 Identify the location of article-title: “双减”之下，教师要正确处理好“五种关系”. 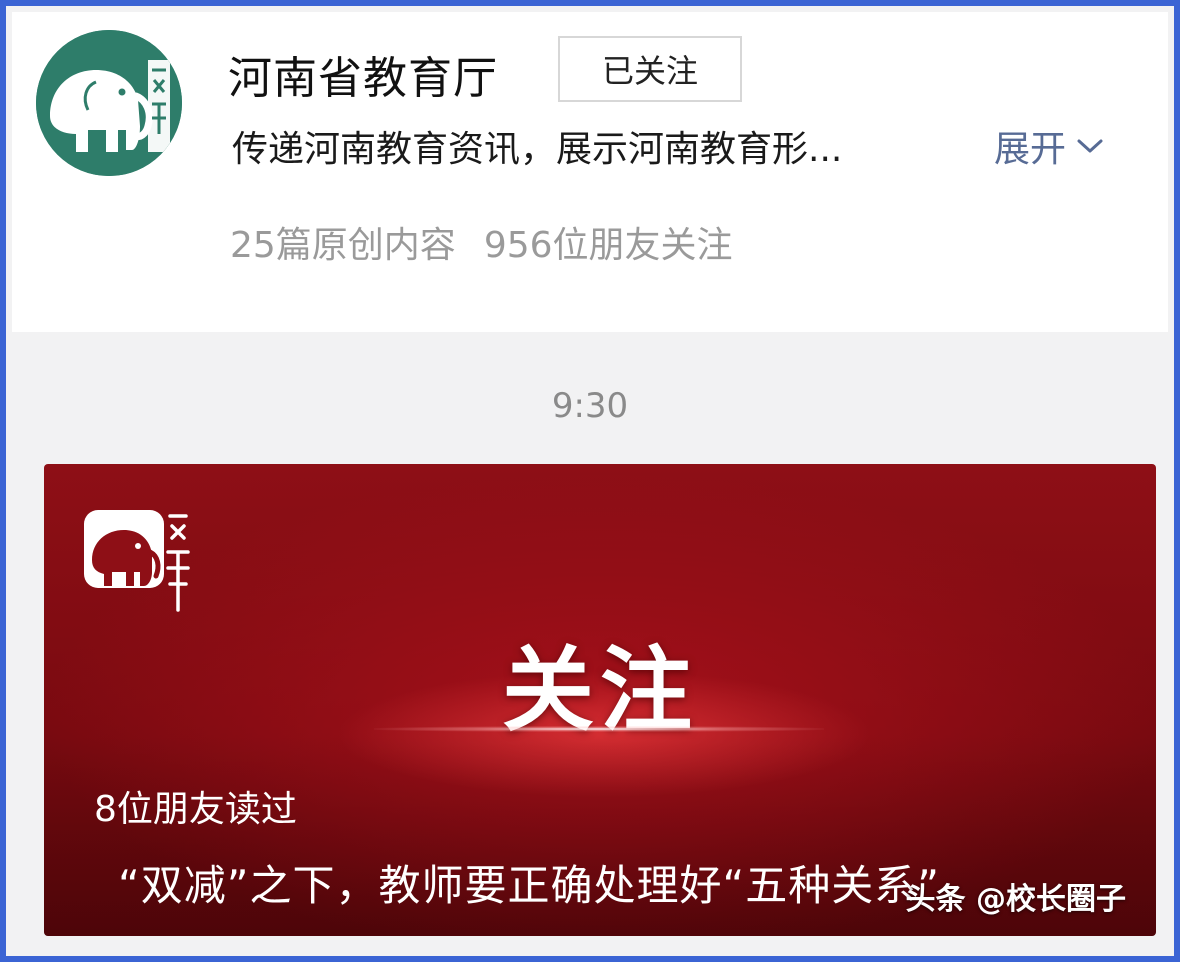
(529, 882).